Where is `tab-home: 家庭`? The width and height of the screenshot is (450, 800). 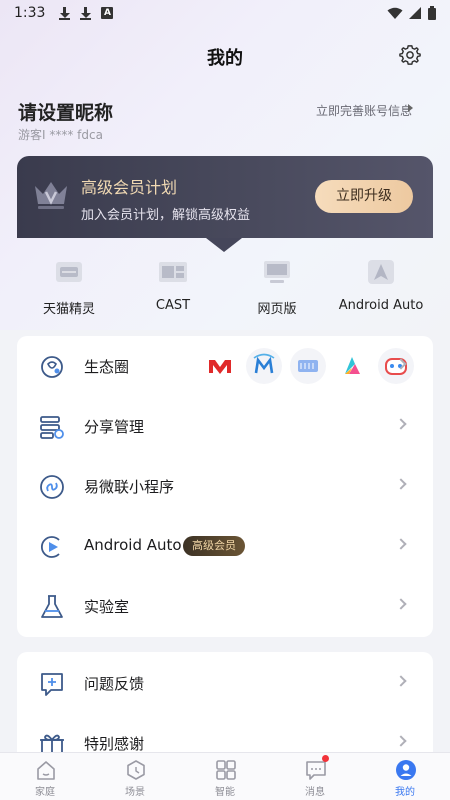 tab-home: 家庭 is located at coordinates (45, 776).